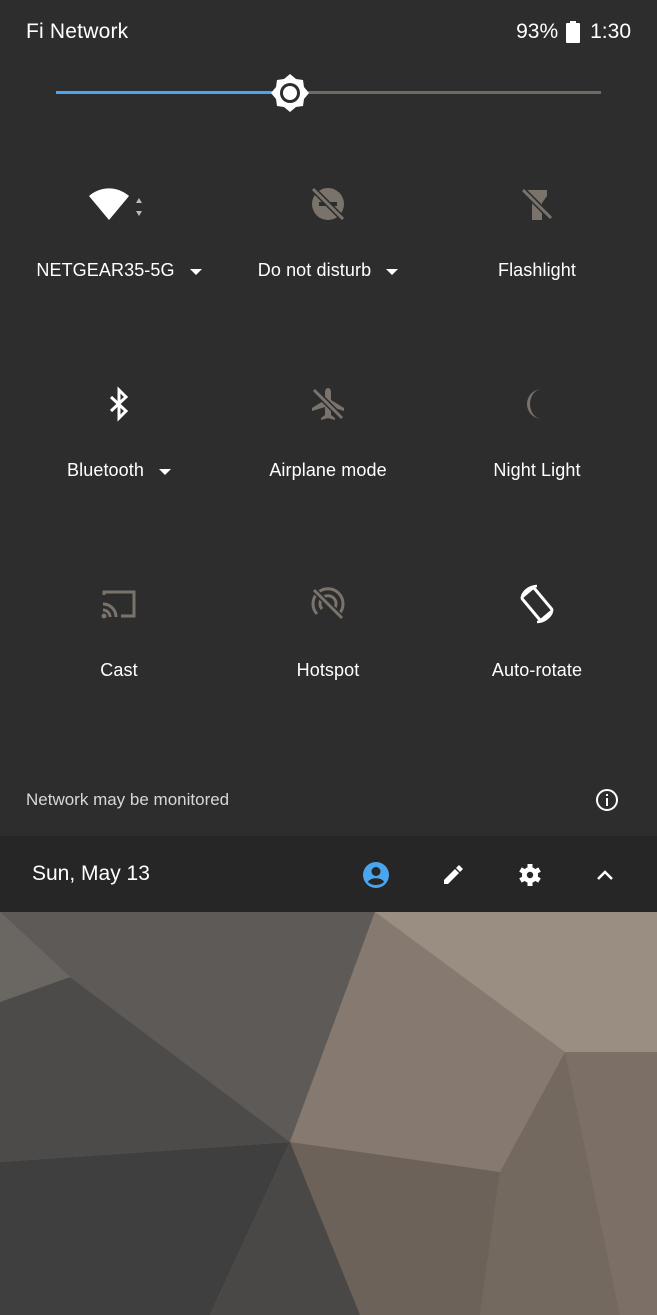 This screenshot has width=657, height=1315. Describe the element at coordinates (607, 800) in the screenshot. I see `info-icon` at that location.